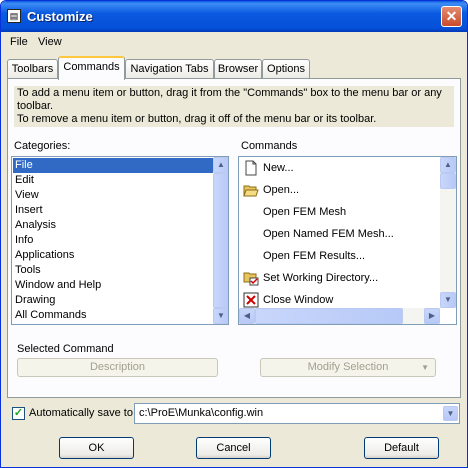 The width and height of the screenshot is (468, 468). Describe the element at coordinates (234, 42) in the screenshot. I see `menu-bar: File View` at that location.